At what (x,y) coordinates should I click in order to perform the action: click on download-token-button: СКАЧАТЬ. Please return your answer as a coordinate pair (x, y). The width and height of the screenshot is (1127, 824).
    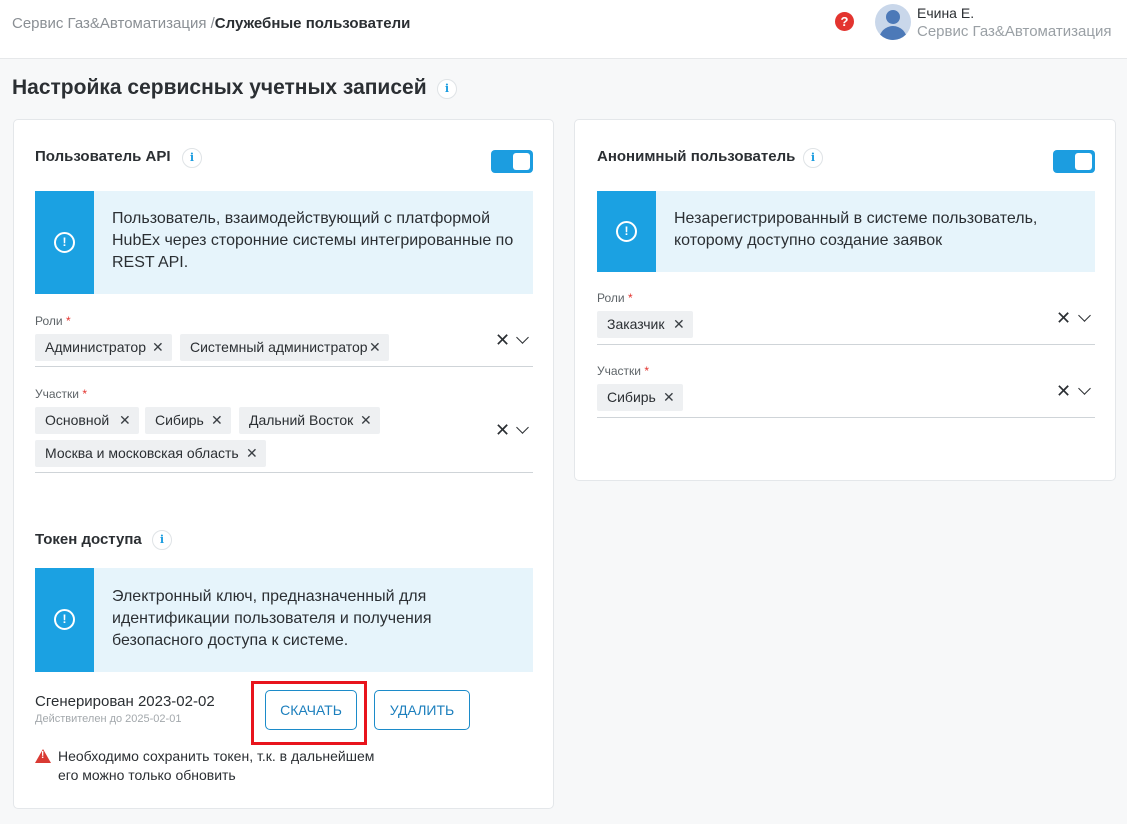
    Looking at the image, I should click on (311, 710).